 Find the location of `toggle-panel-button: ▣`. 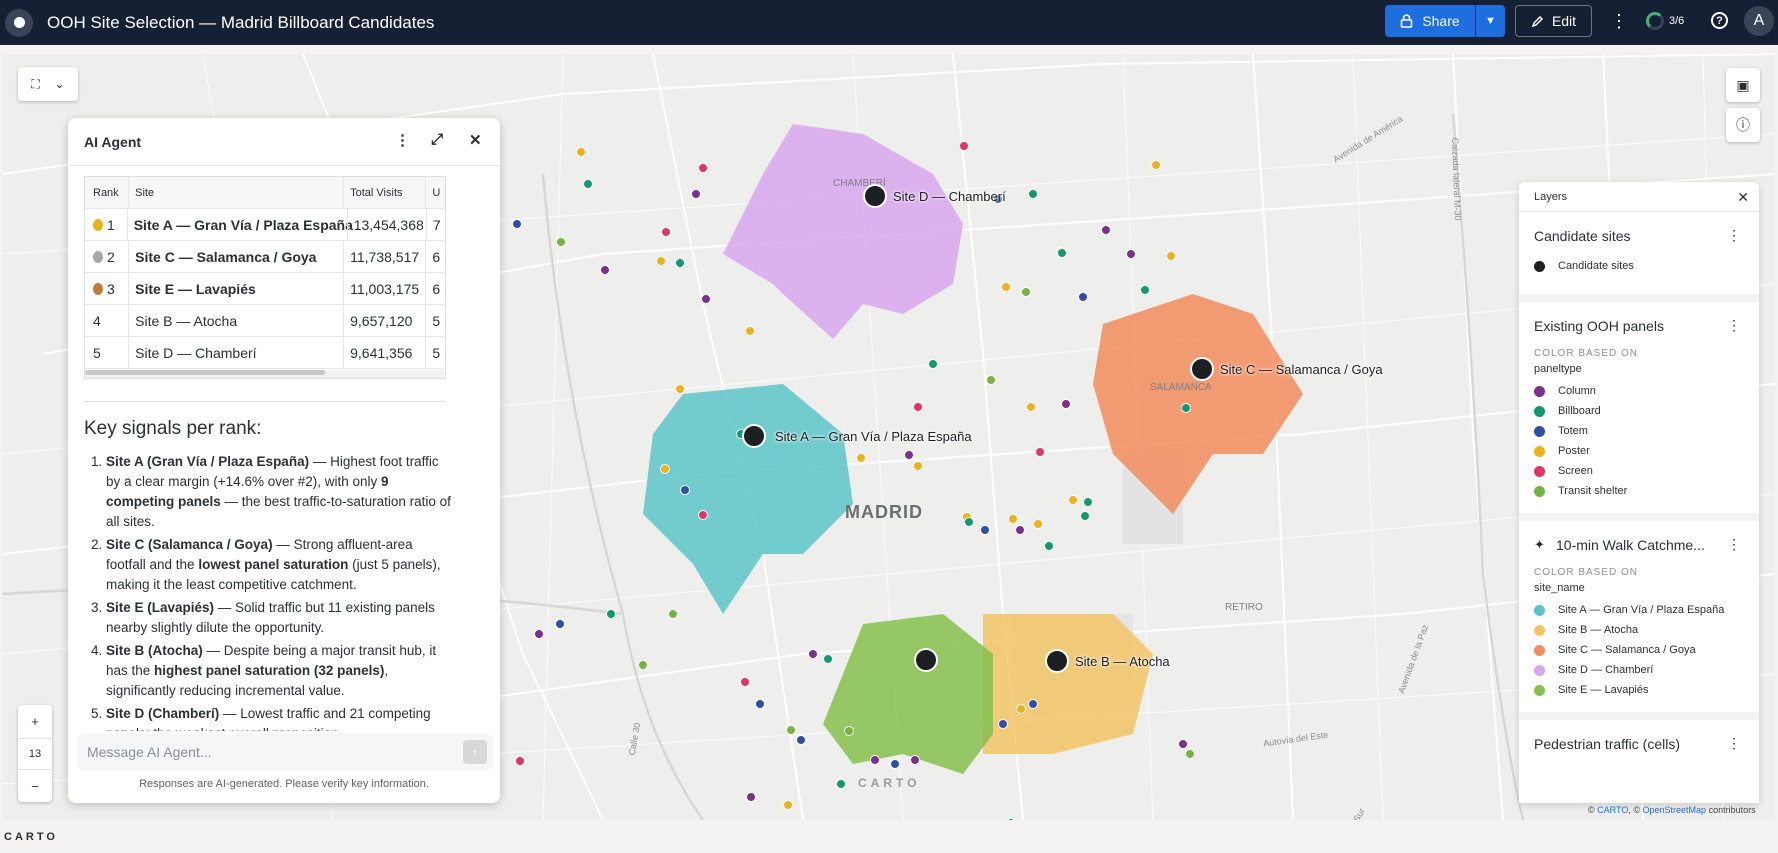

toggle-panel-button: ▣ is located at coordinates (1743, 85).